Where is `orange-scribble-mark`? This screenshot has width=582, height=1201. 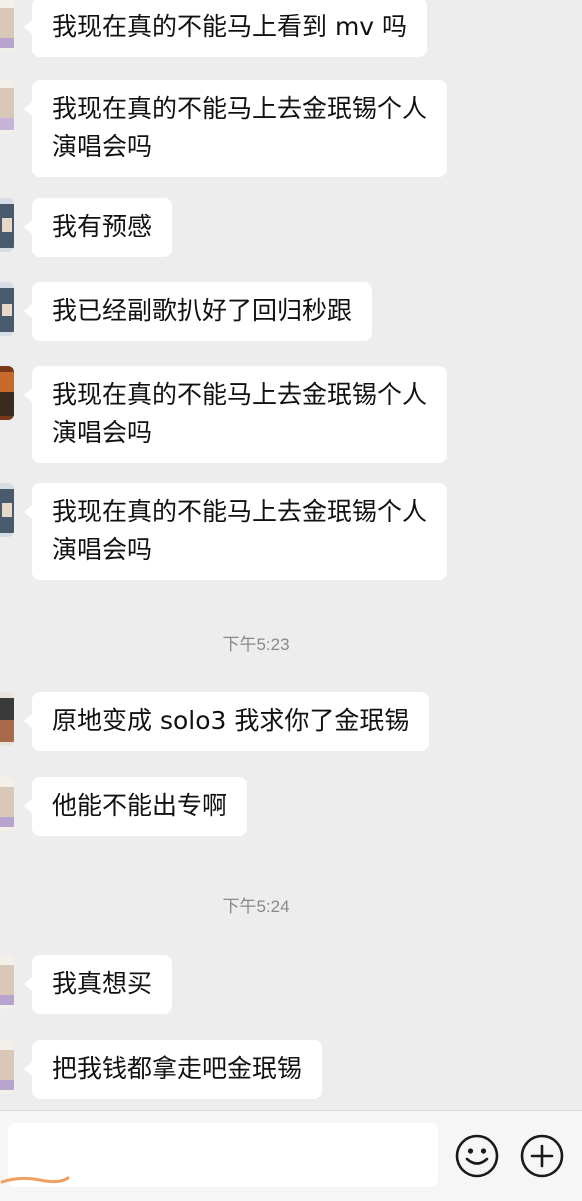
orange-scribble-mark is located at coordinates (35, 1180).